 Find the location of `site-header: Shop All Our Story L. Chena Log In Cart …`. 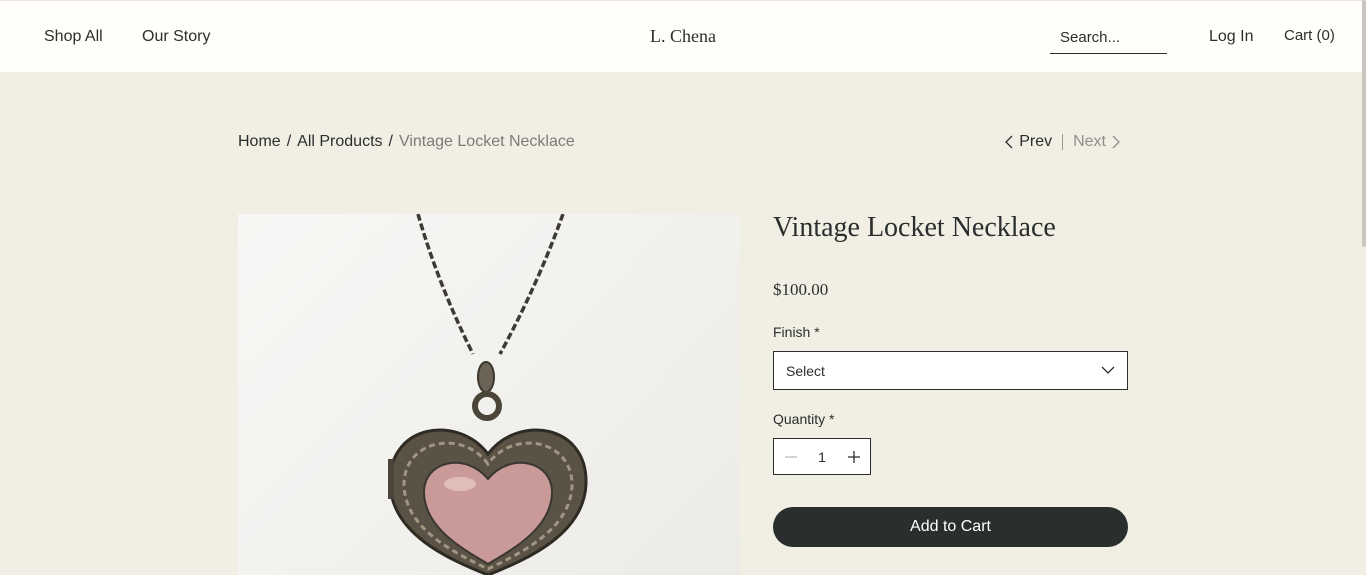

site-header: Shop All Our Story L. Chena Log In Cart … is located at coordinates (683, 36).